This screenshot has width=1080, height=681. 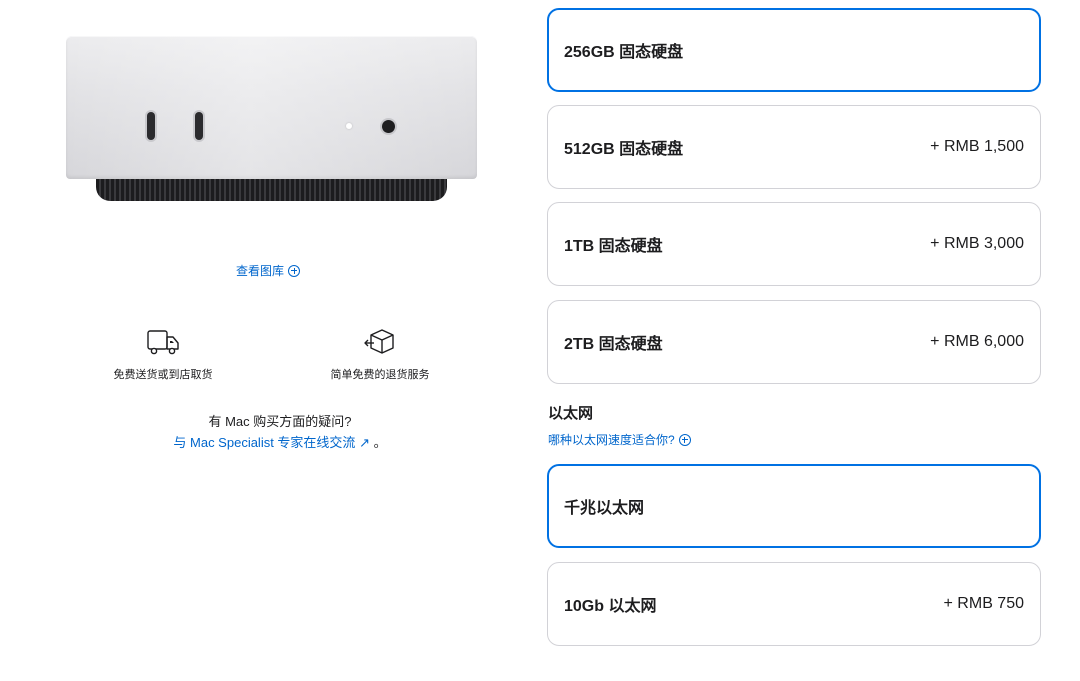 I want to click on product-image-mac-mini, so click(x=271, y=120).